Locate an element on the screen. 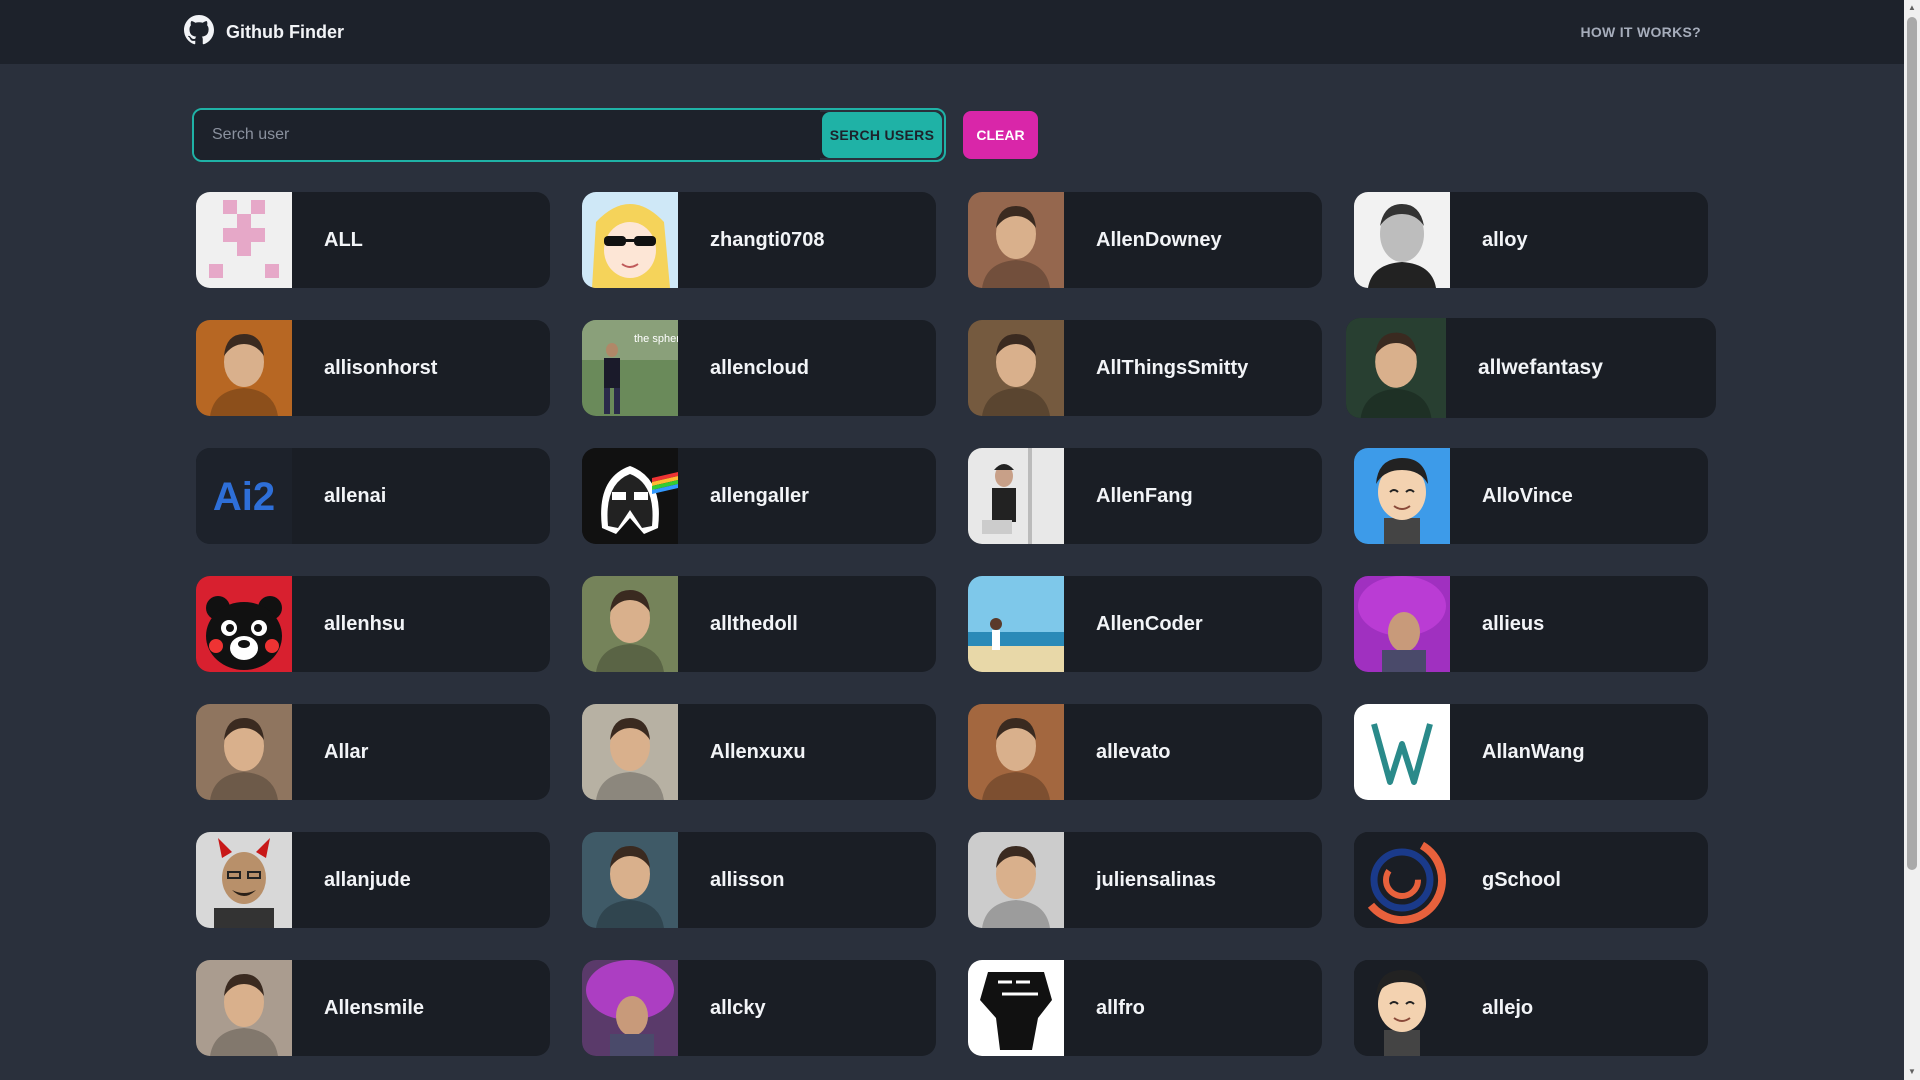 Image resolution: width=1920 pixels, height=1080 pixels. user-card: allwefantasy is located at coordinates (1531, 368).